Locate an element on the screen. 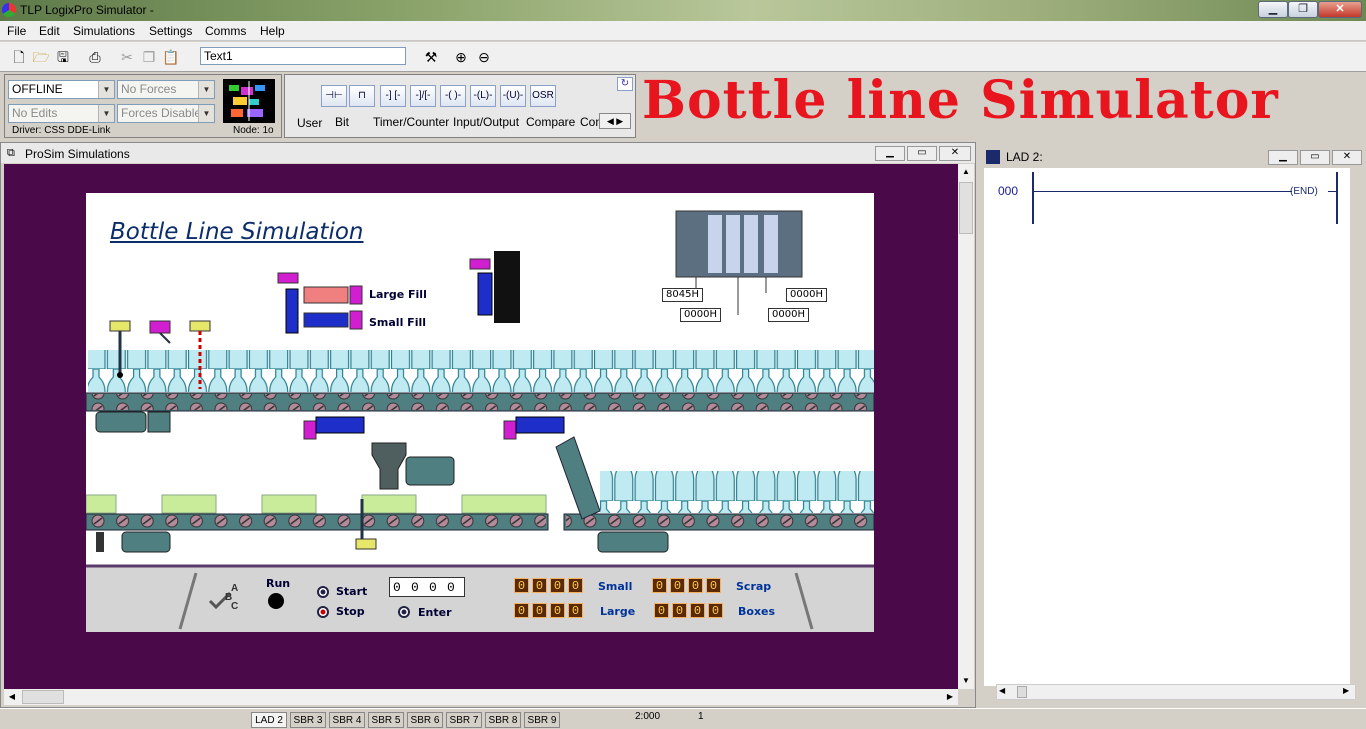 This screenshot has height=729, width=1366. zoom-in-icon: ⊕ is located at coordinates (461, 58).